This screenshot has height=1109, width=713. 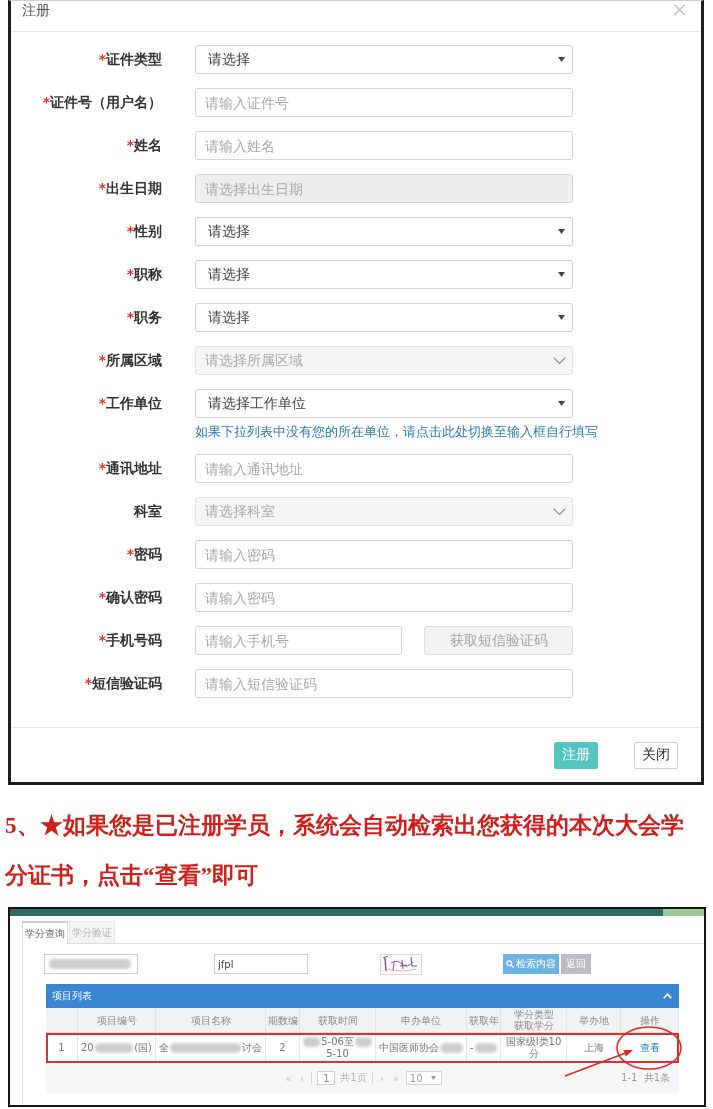 I want to click on column-header: 操作, so click(x=649, y=1020).